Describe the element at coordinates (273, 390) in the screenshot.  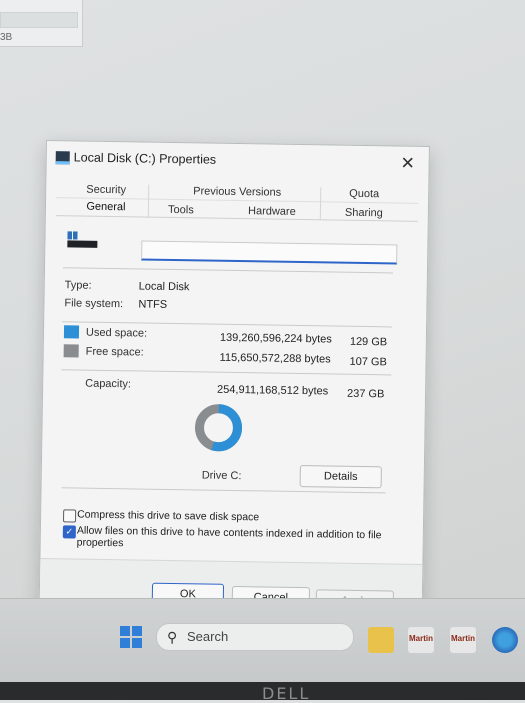
I see `capacity-bytes: 254,911,168,512 bytes` at that location.